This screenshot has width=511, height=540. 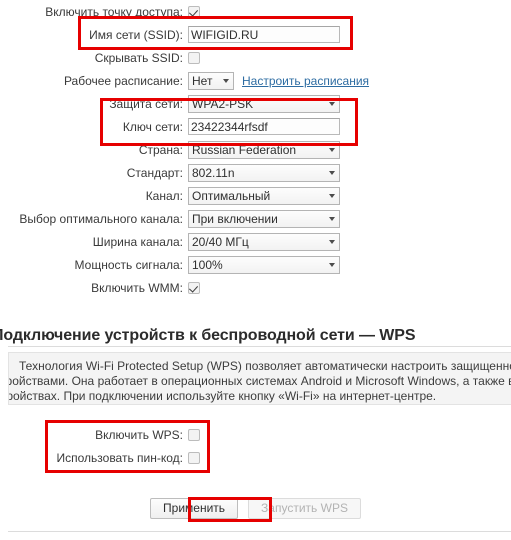 What do you see at coordinates (123, 80) in the screenshot?
I see `work-schedule-label: Рабочее расписание:` at bounding box center [123, 80].